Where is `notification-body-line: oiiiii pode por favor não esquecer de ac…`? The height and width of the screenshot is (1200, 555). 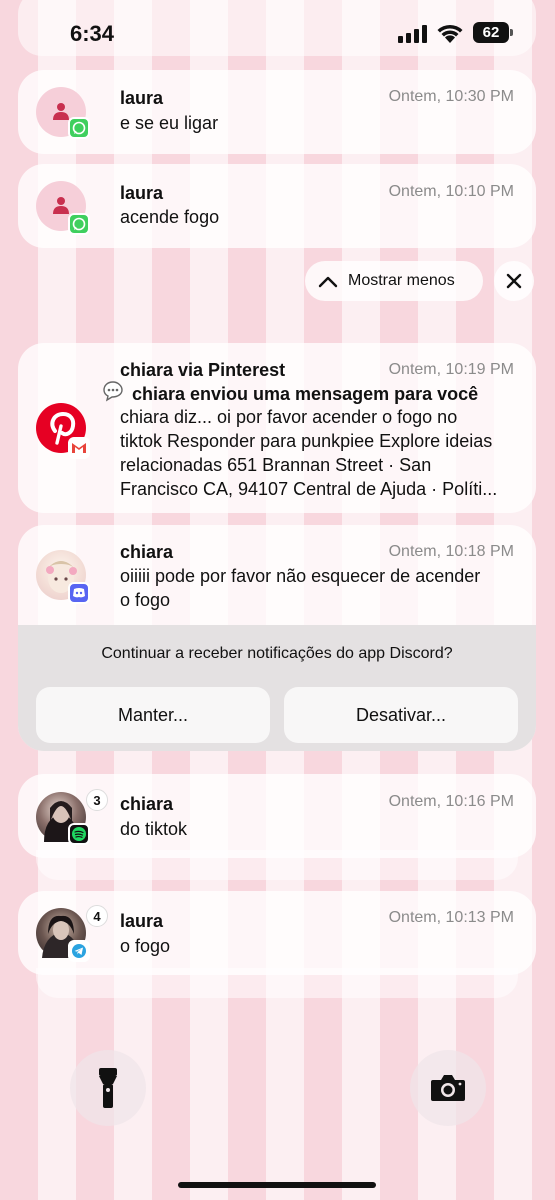 notification-body-line: oiiiii pode por favor não esquecer de ac… is located at coordinates (300, 576).